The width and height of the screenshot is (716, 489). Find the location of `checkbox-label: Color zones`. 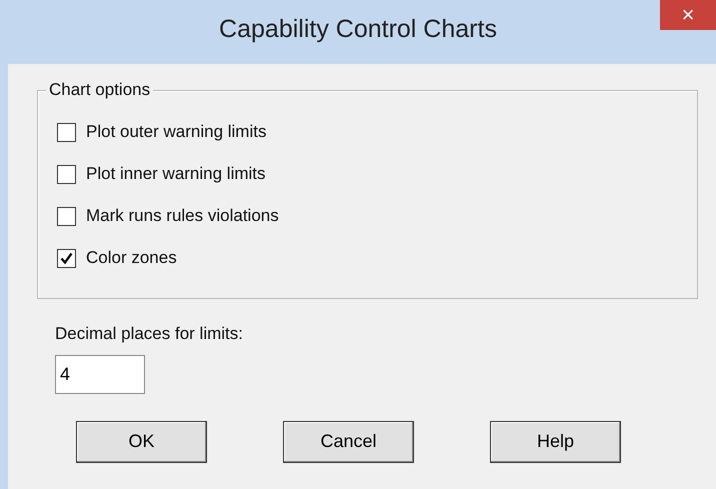

checkbox-label: Color zones is located at coordinates (131, 258).